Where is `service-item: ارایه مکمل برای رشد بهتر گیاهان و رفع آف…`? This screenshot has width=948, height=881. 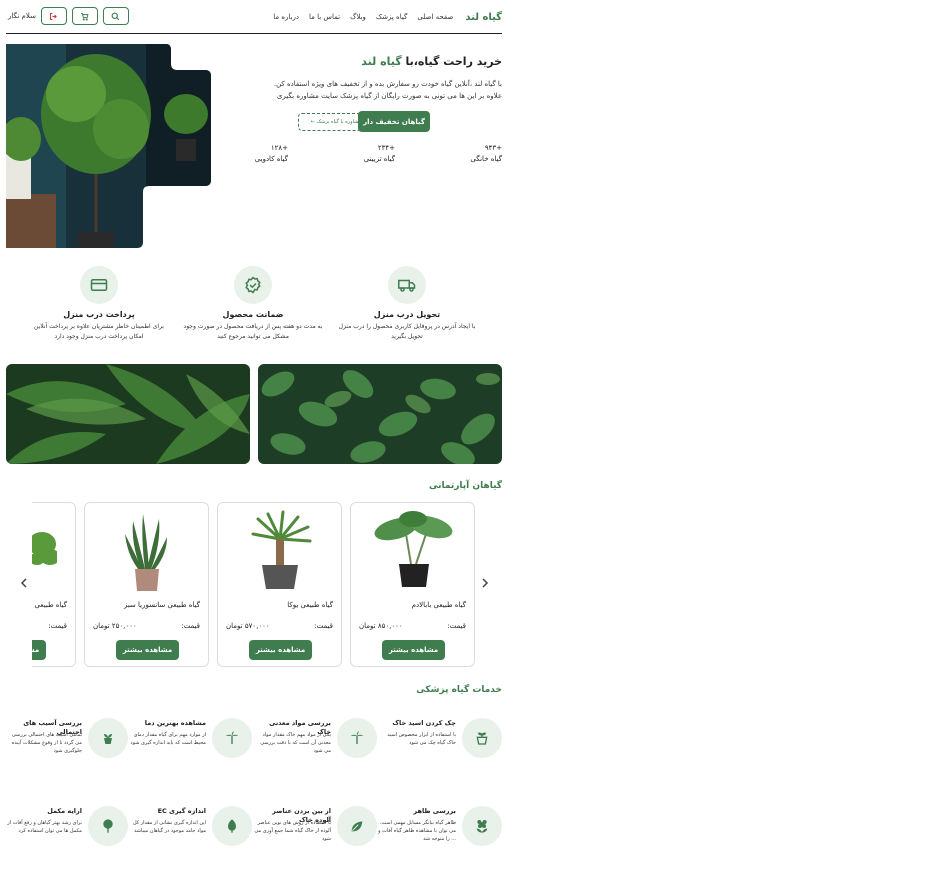 service-item: ارایه مکمل برای رشد بهتر گیاهان و رفع آف… is located at coordinates (67, 826).